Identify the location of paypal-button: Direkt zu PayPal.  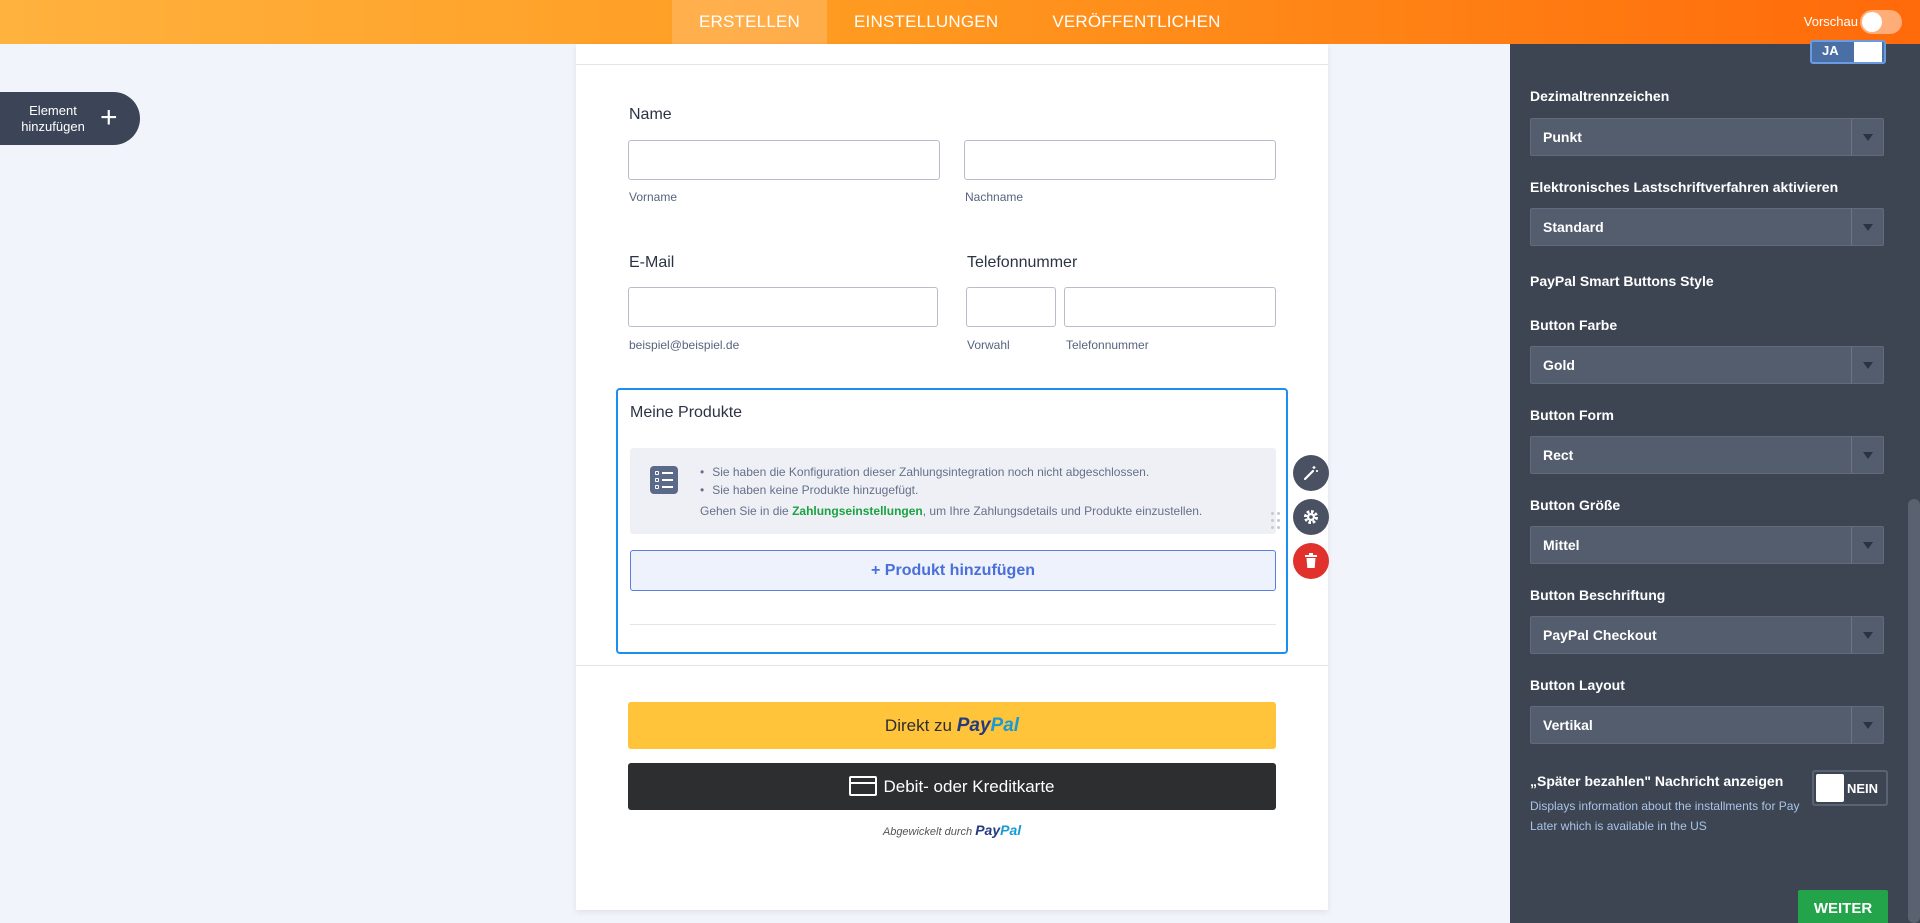
(952, 725).